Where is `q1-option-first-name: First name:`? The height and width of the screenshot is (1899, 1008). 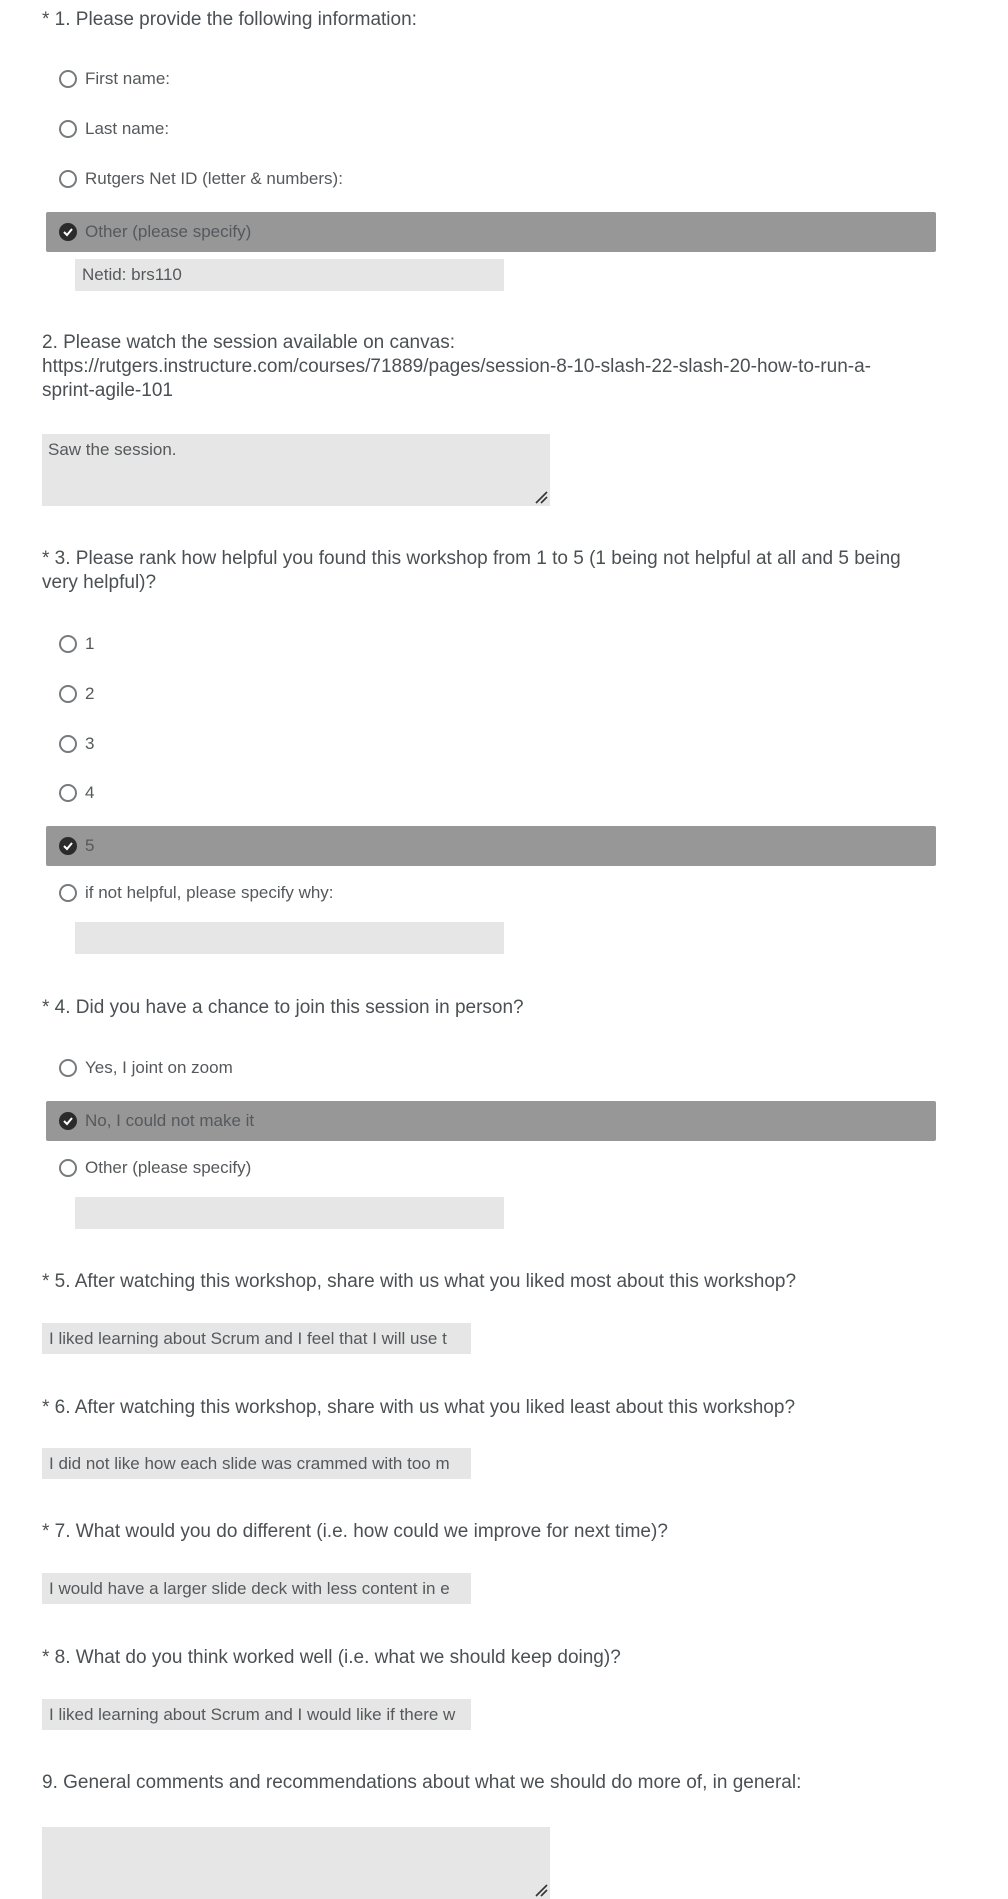
q1-option-first-name: First name: is located at coordinates (491, 79).